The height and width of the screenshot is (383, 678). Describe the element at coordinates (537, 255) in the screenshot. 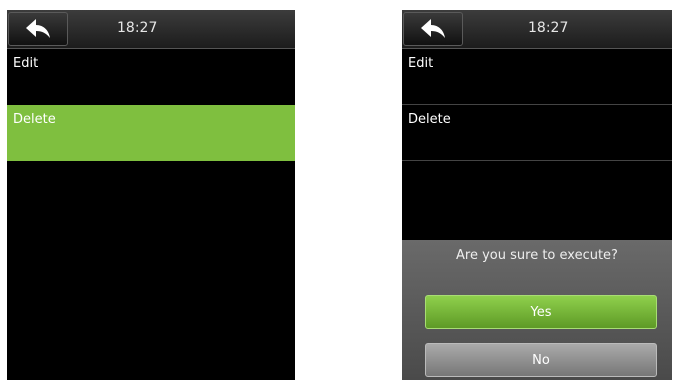

I see `dialog-title: Are you sure to execute?` at that location.